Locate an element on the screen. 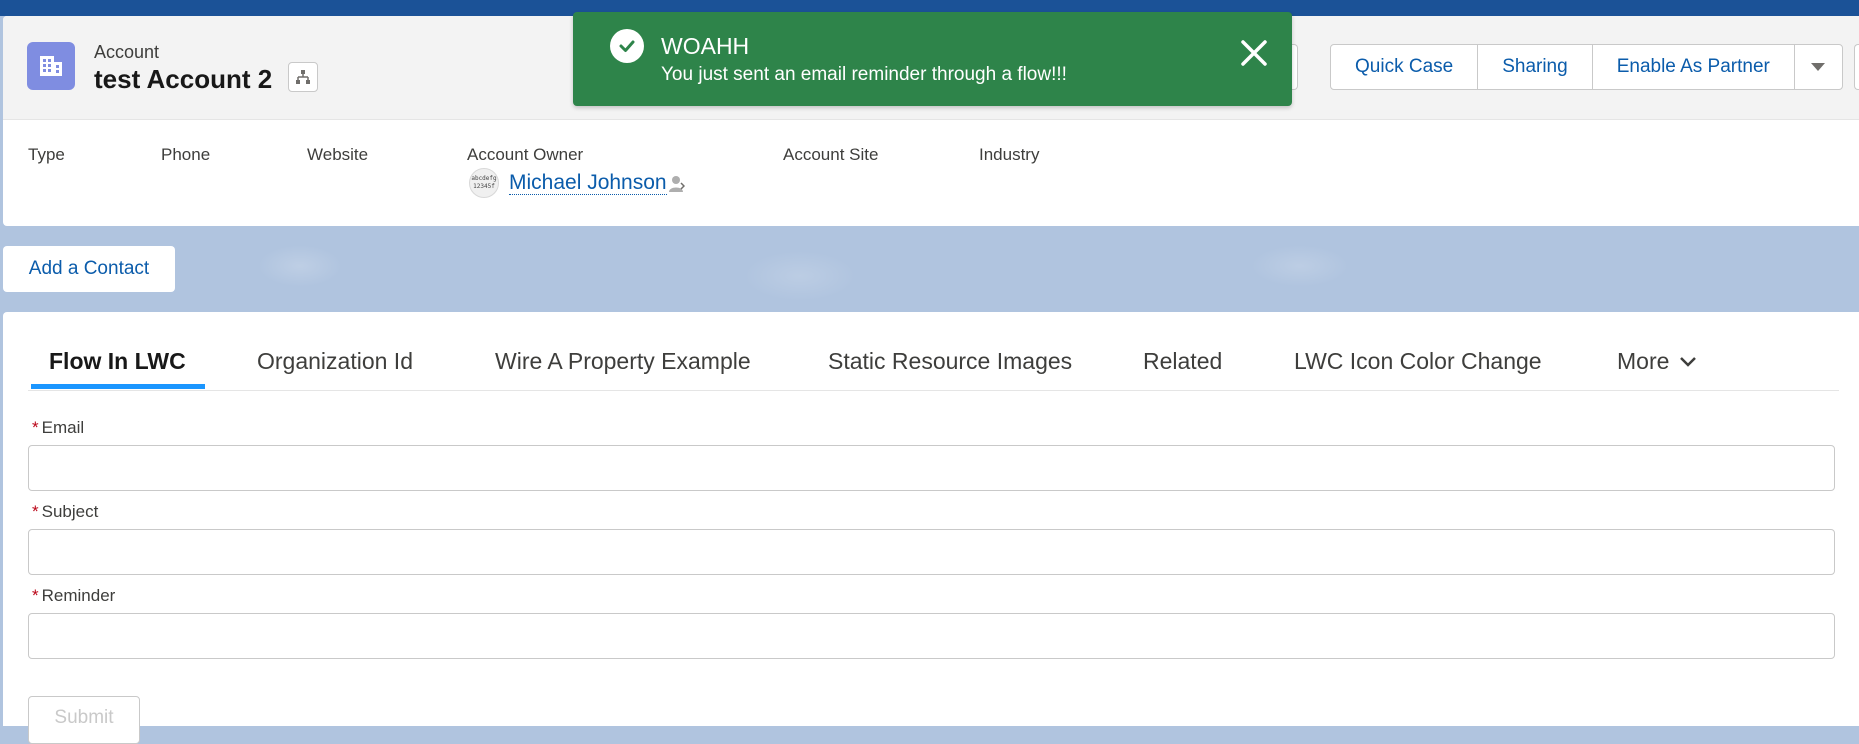 This screenshot has height=744, width=1859. avatar: abcdefg 12345f is located at coordinates (484, 183).